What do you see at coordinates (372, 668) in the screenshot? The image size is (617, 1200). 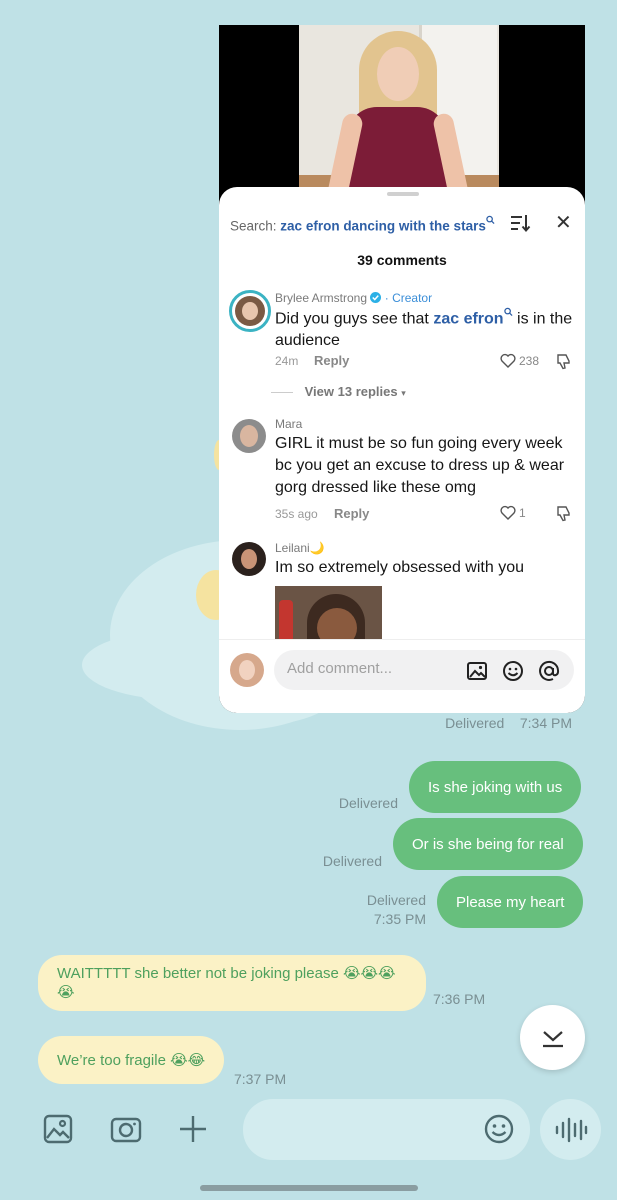 I see `comment-input-field` at bounding box center [372, 668].